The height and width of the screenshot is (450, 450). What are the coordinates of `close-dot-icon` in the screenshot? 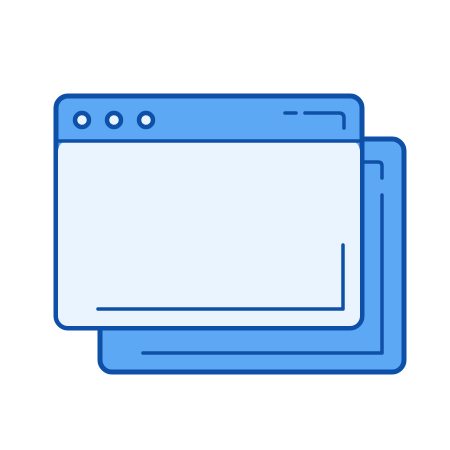 It's located at (82, 120).